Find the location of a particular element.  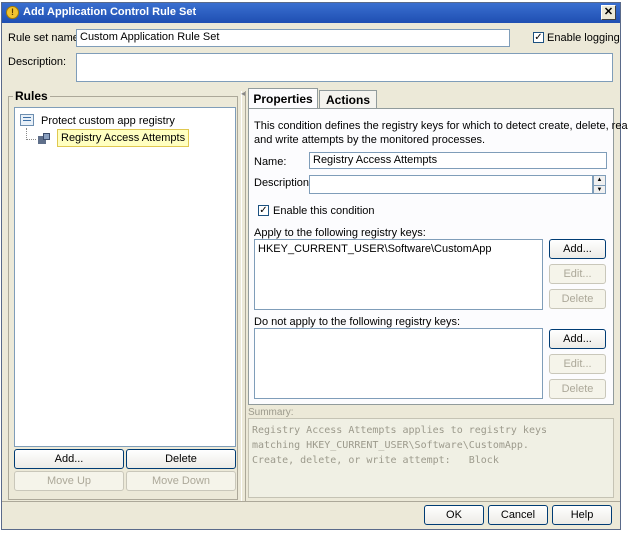

tree-connector is located at coordinates (31, 140).